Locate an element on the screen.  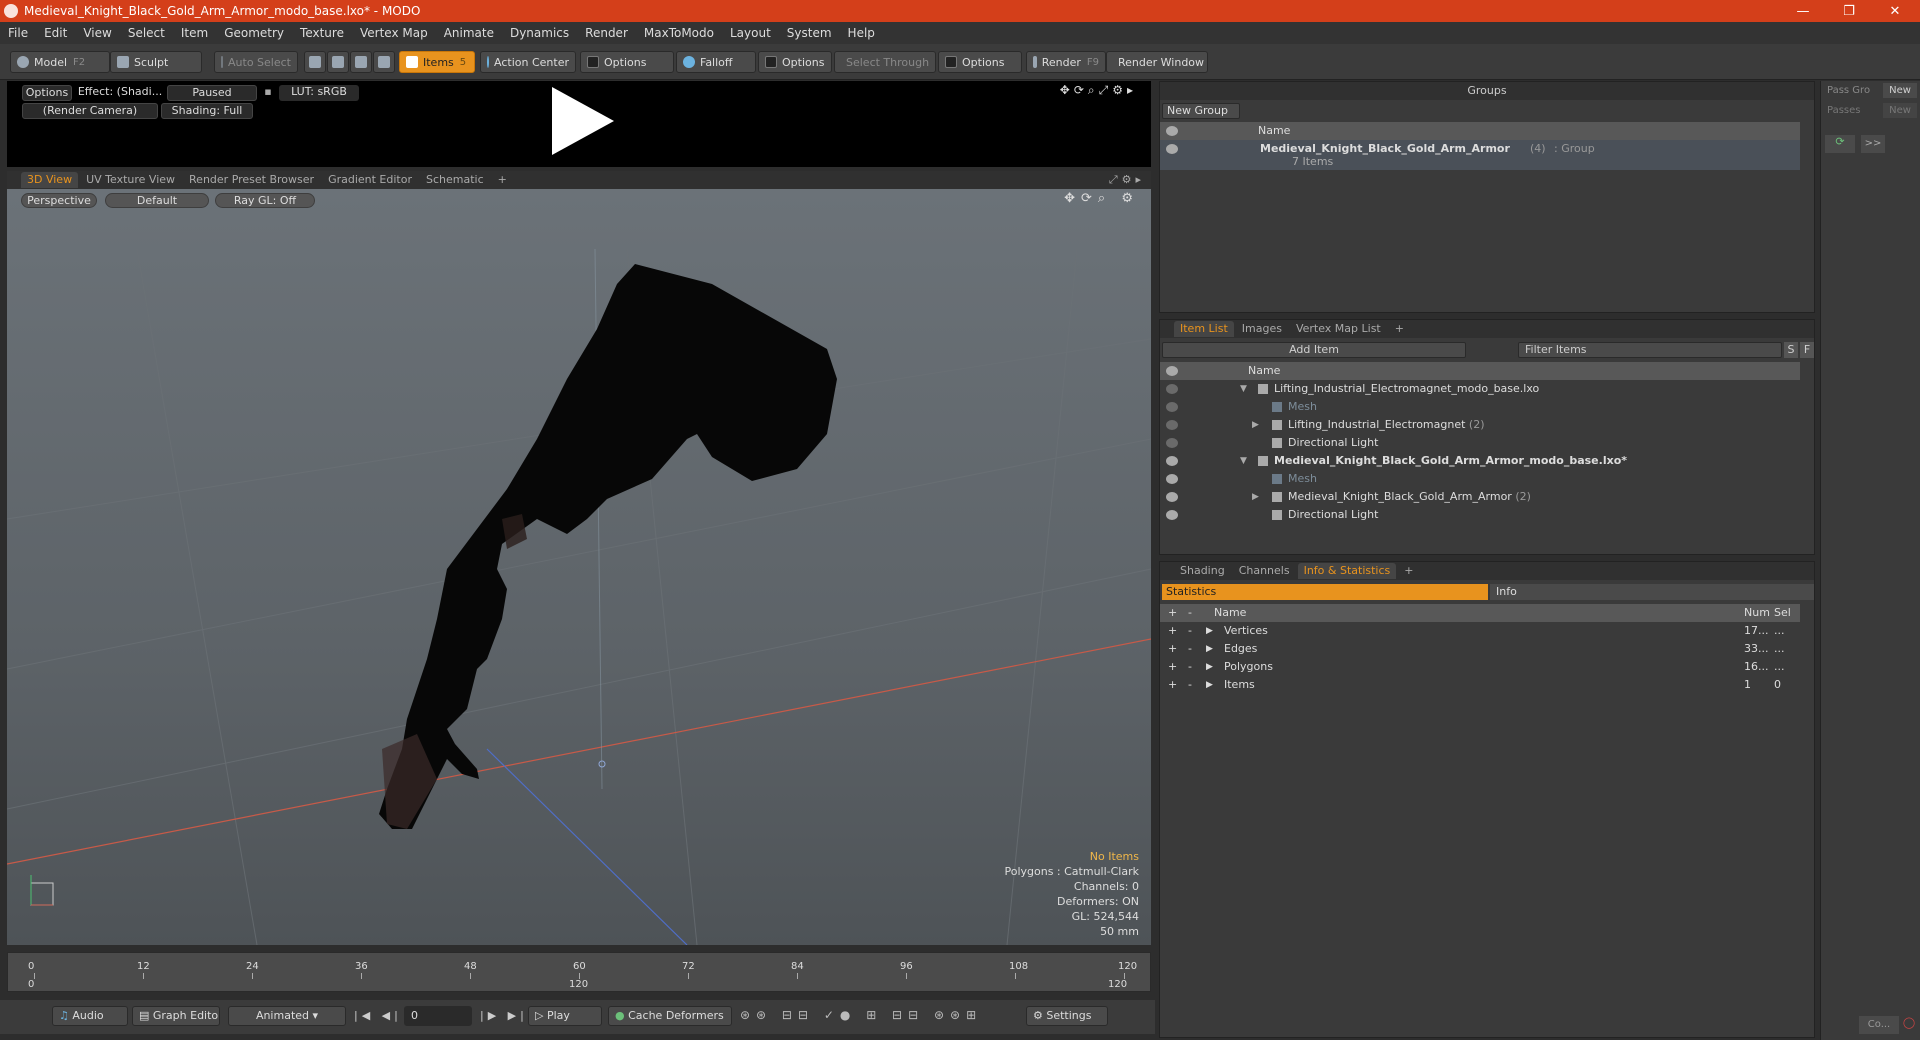
menu-texture: Texture is located at coordinates (322, 33).